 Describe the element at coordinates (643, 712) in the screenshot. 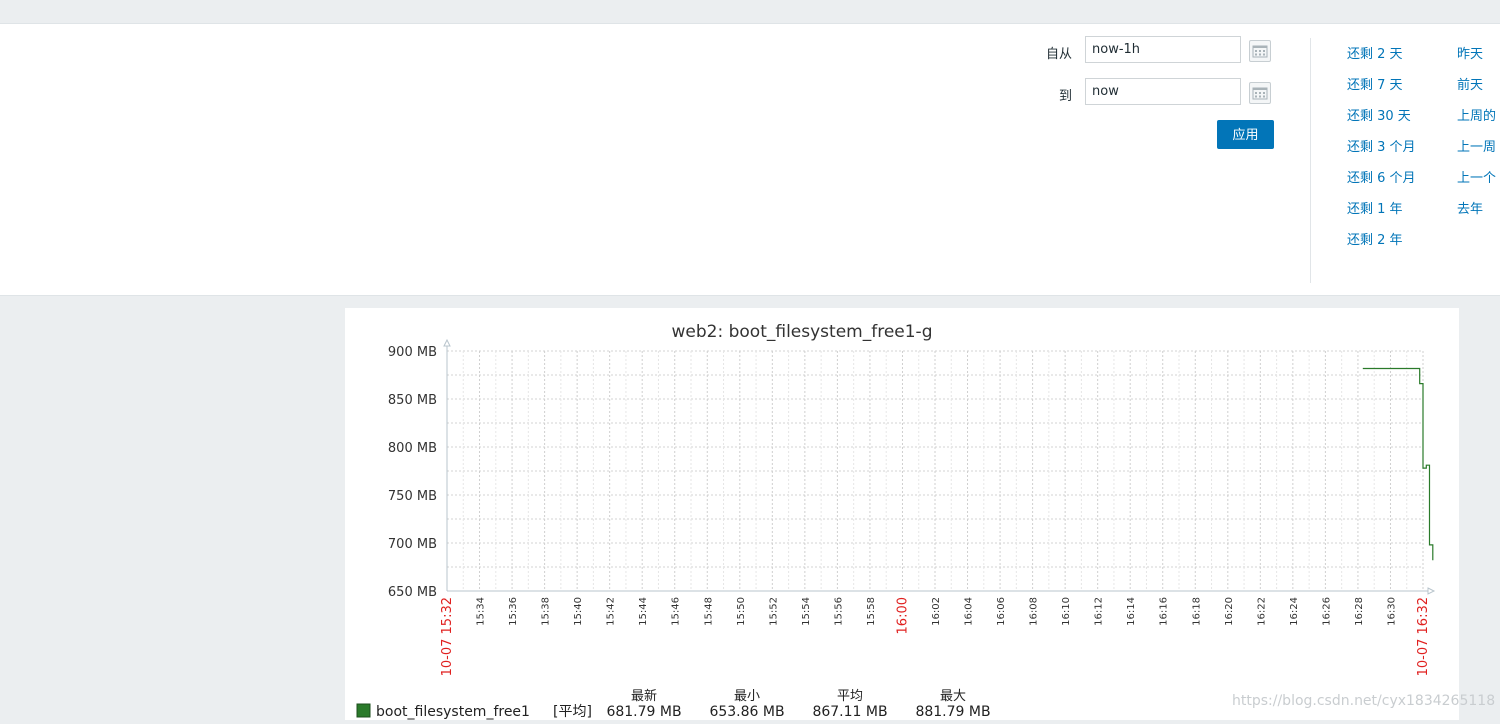

I see `legend-value-last: 681.79 MB` at that location.